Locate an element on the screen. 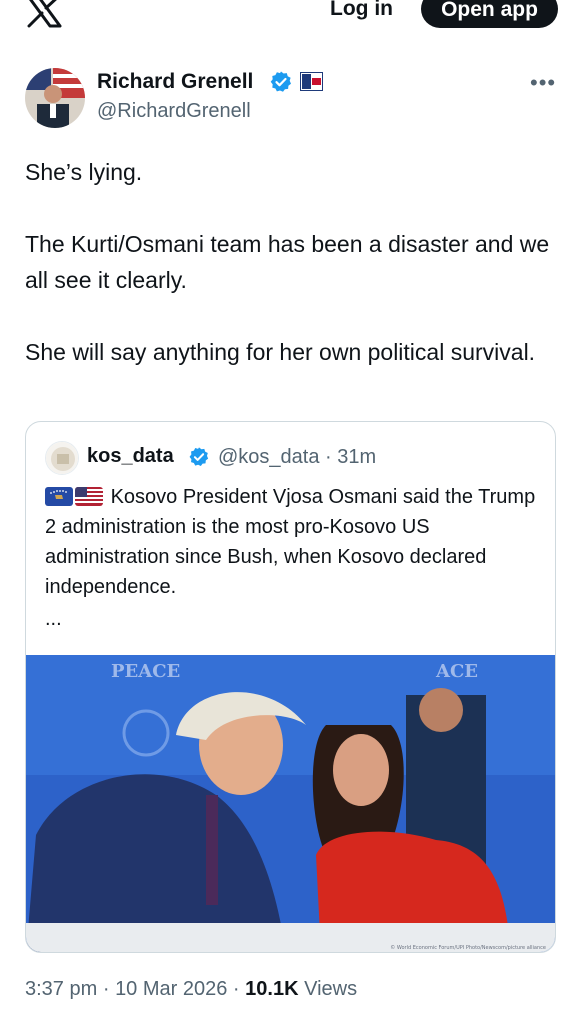 Image resolution: width=582 pixels, height=1024 pixels. views-label: Views is located at coordinates (331, 989).